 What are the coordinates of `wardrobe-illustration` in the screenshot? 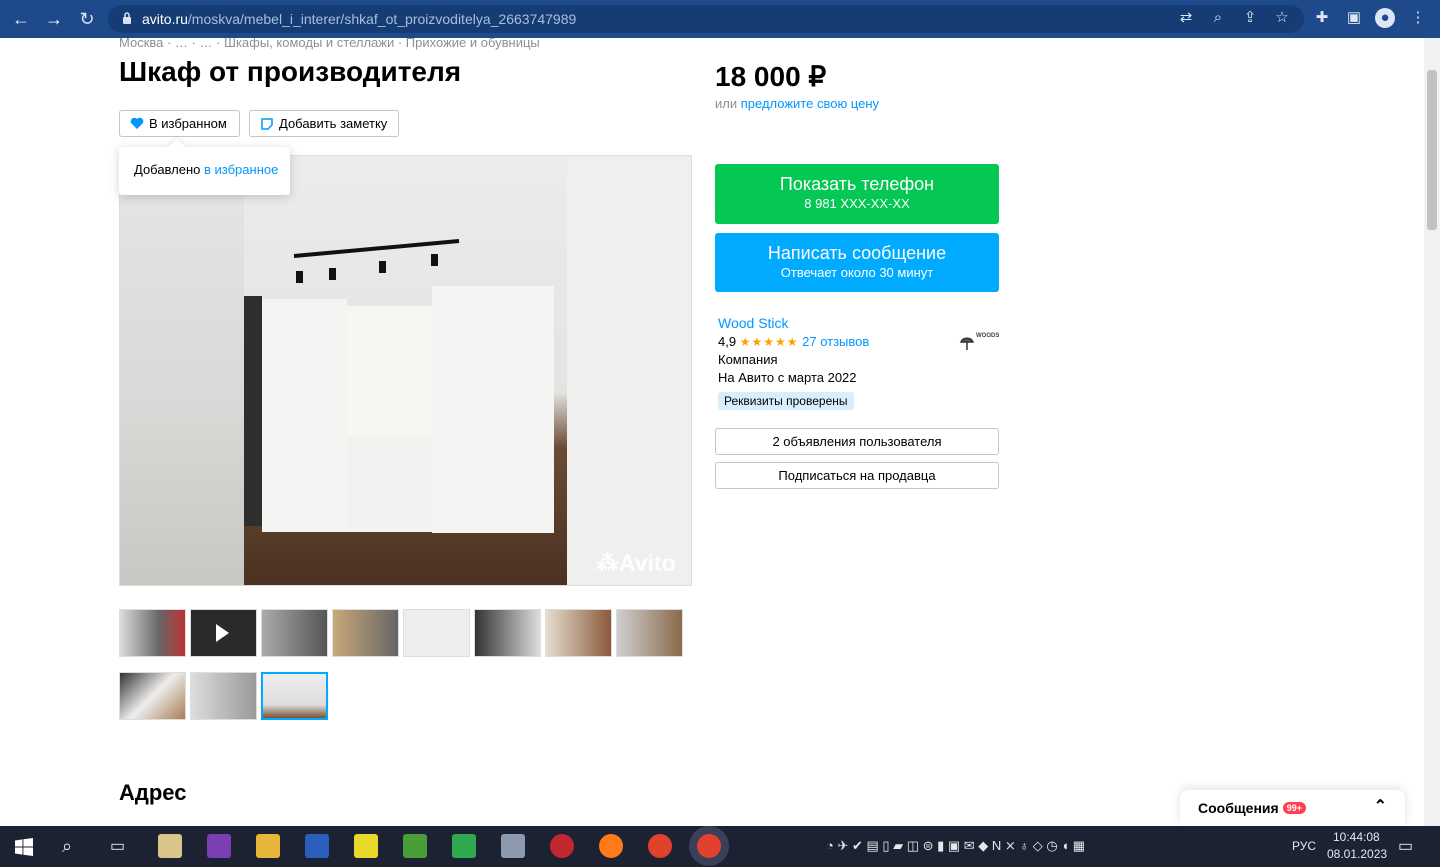 It's located at (399, 386).